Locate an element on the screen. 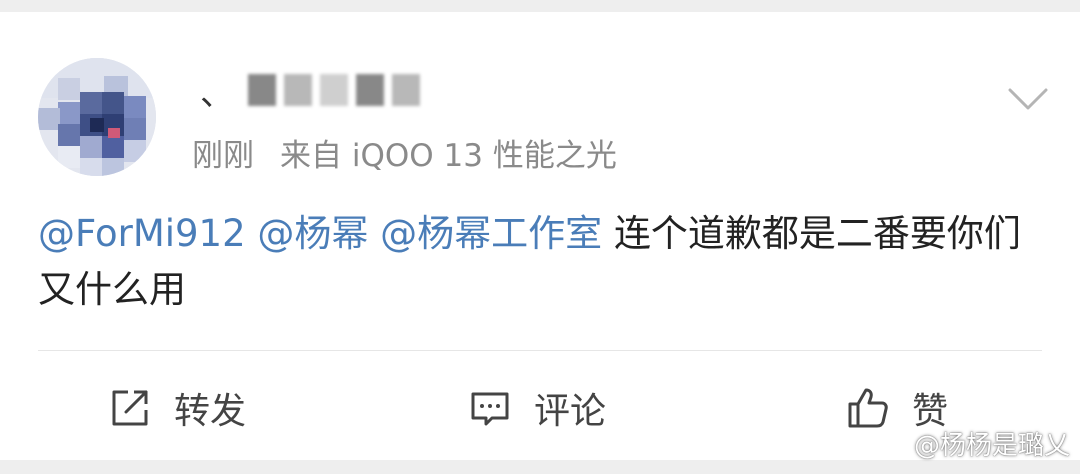 This screenshot has height=474, width=1080. post-time: 刚刚 is located at coordinates (223, 156).